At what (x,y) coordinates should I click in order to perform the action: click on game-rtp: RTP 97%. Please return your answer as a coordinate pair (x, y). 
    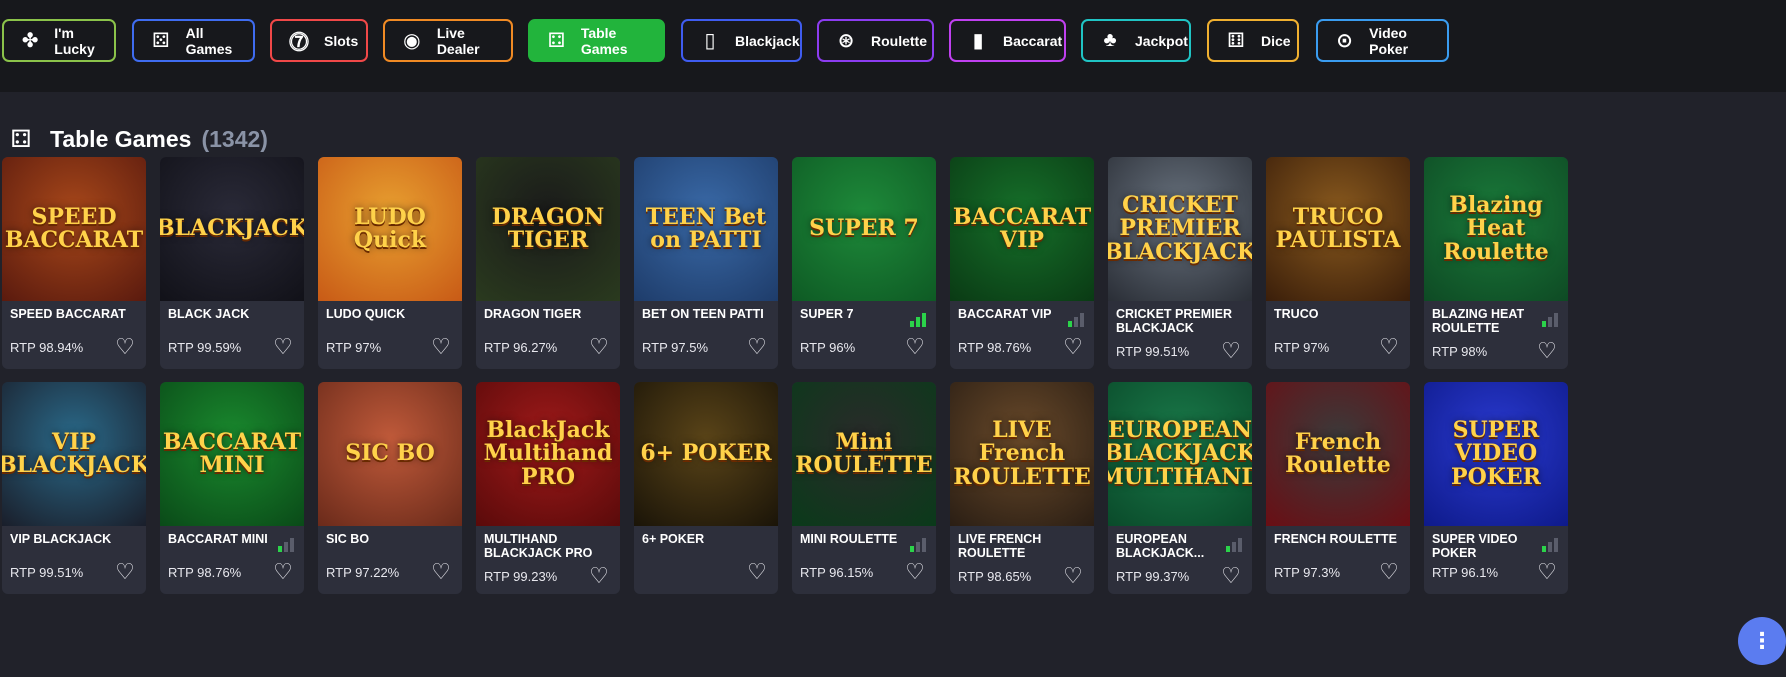
    Looking at the image, I should click on (1302, 347).